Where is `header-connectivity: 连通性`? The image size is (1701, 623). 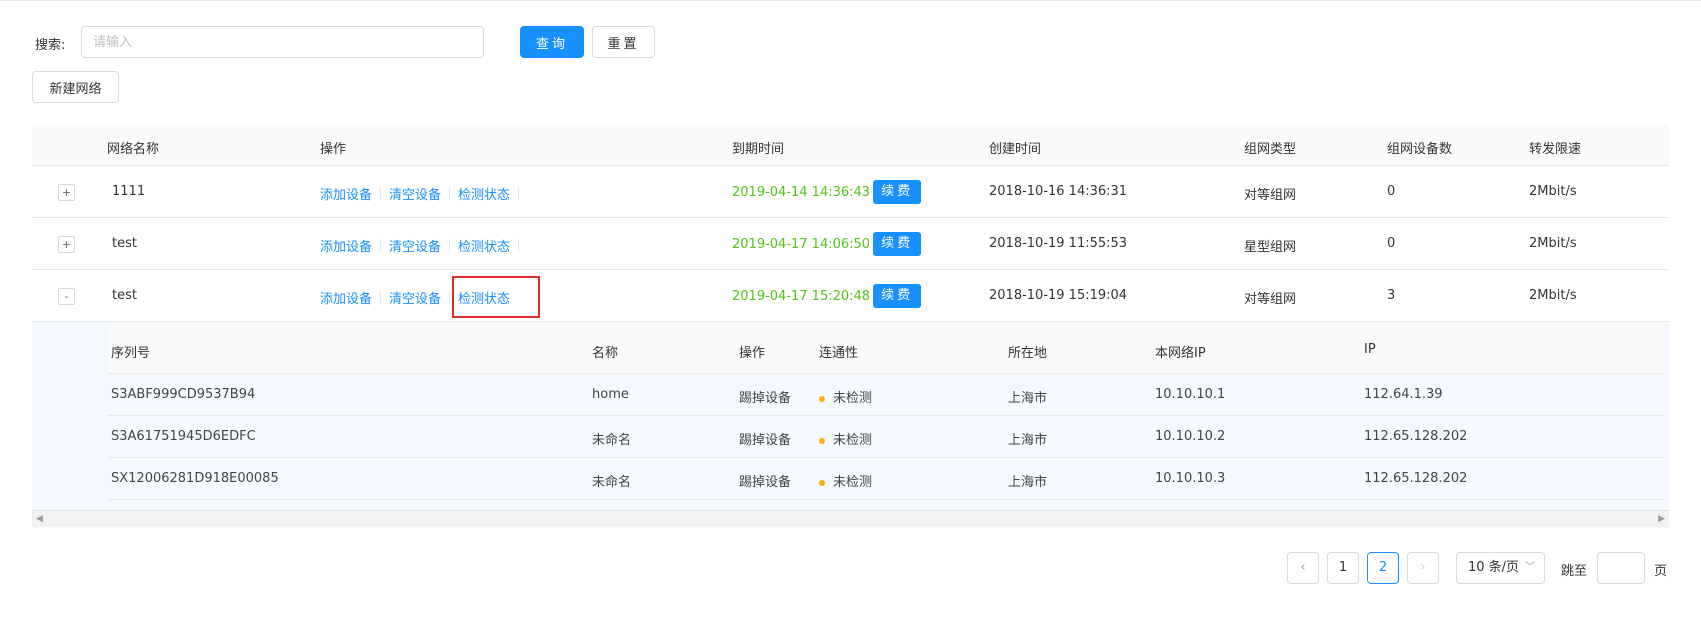
header-connectivity: 连通性 is located at coordinates (839, 353).